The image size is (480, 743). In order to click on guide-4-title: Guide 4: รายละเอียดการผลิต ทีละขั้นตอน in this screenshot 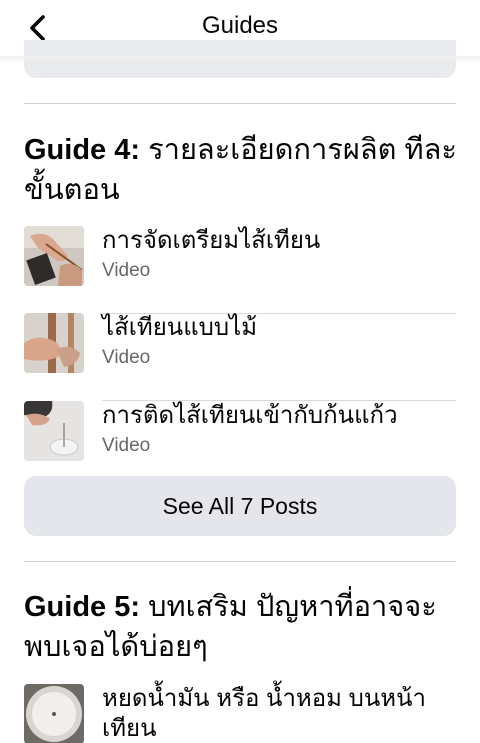, I will do `click(244, 170)`.